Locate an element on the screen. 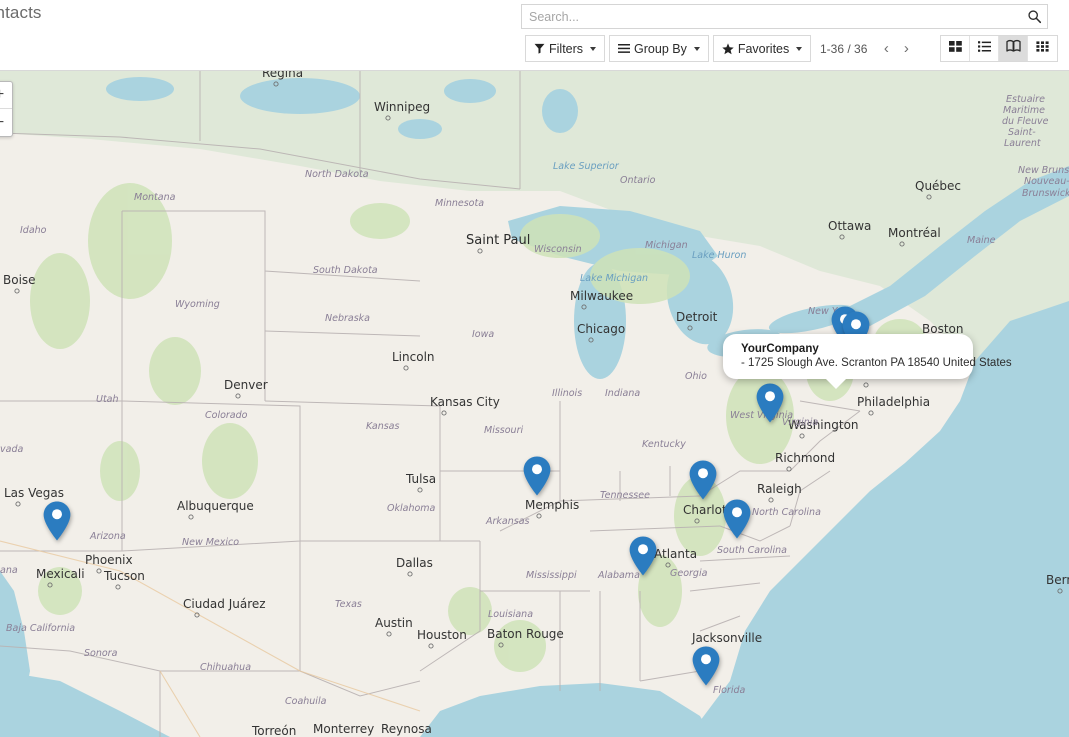 Image resolution: width=1069 pixels, height=737 pixels. map-region-label: Baja California is located at coordinates (40, 628).